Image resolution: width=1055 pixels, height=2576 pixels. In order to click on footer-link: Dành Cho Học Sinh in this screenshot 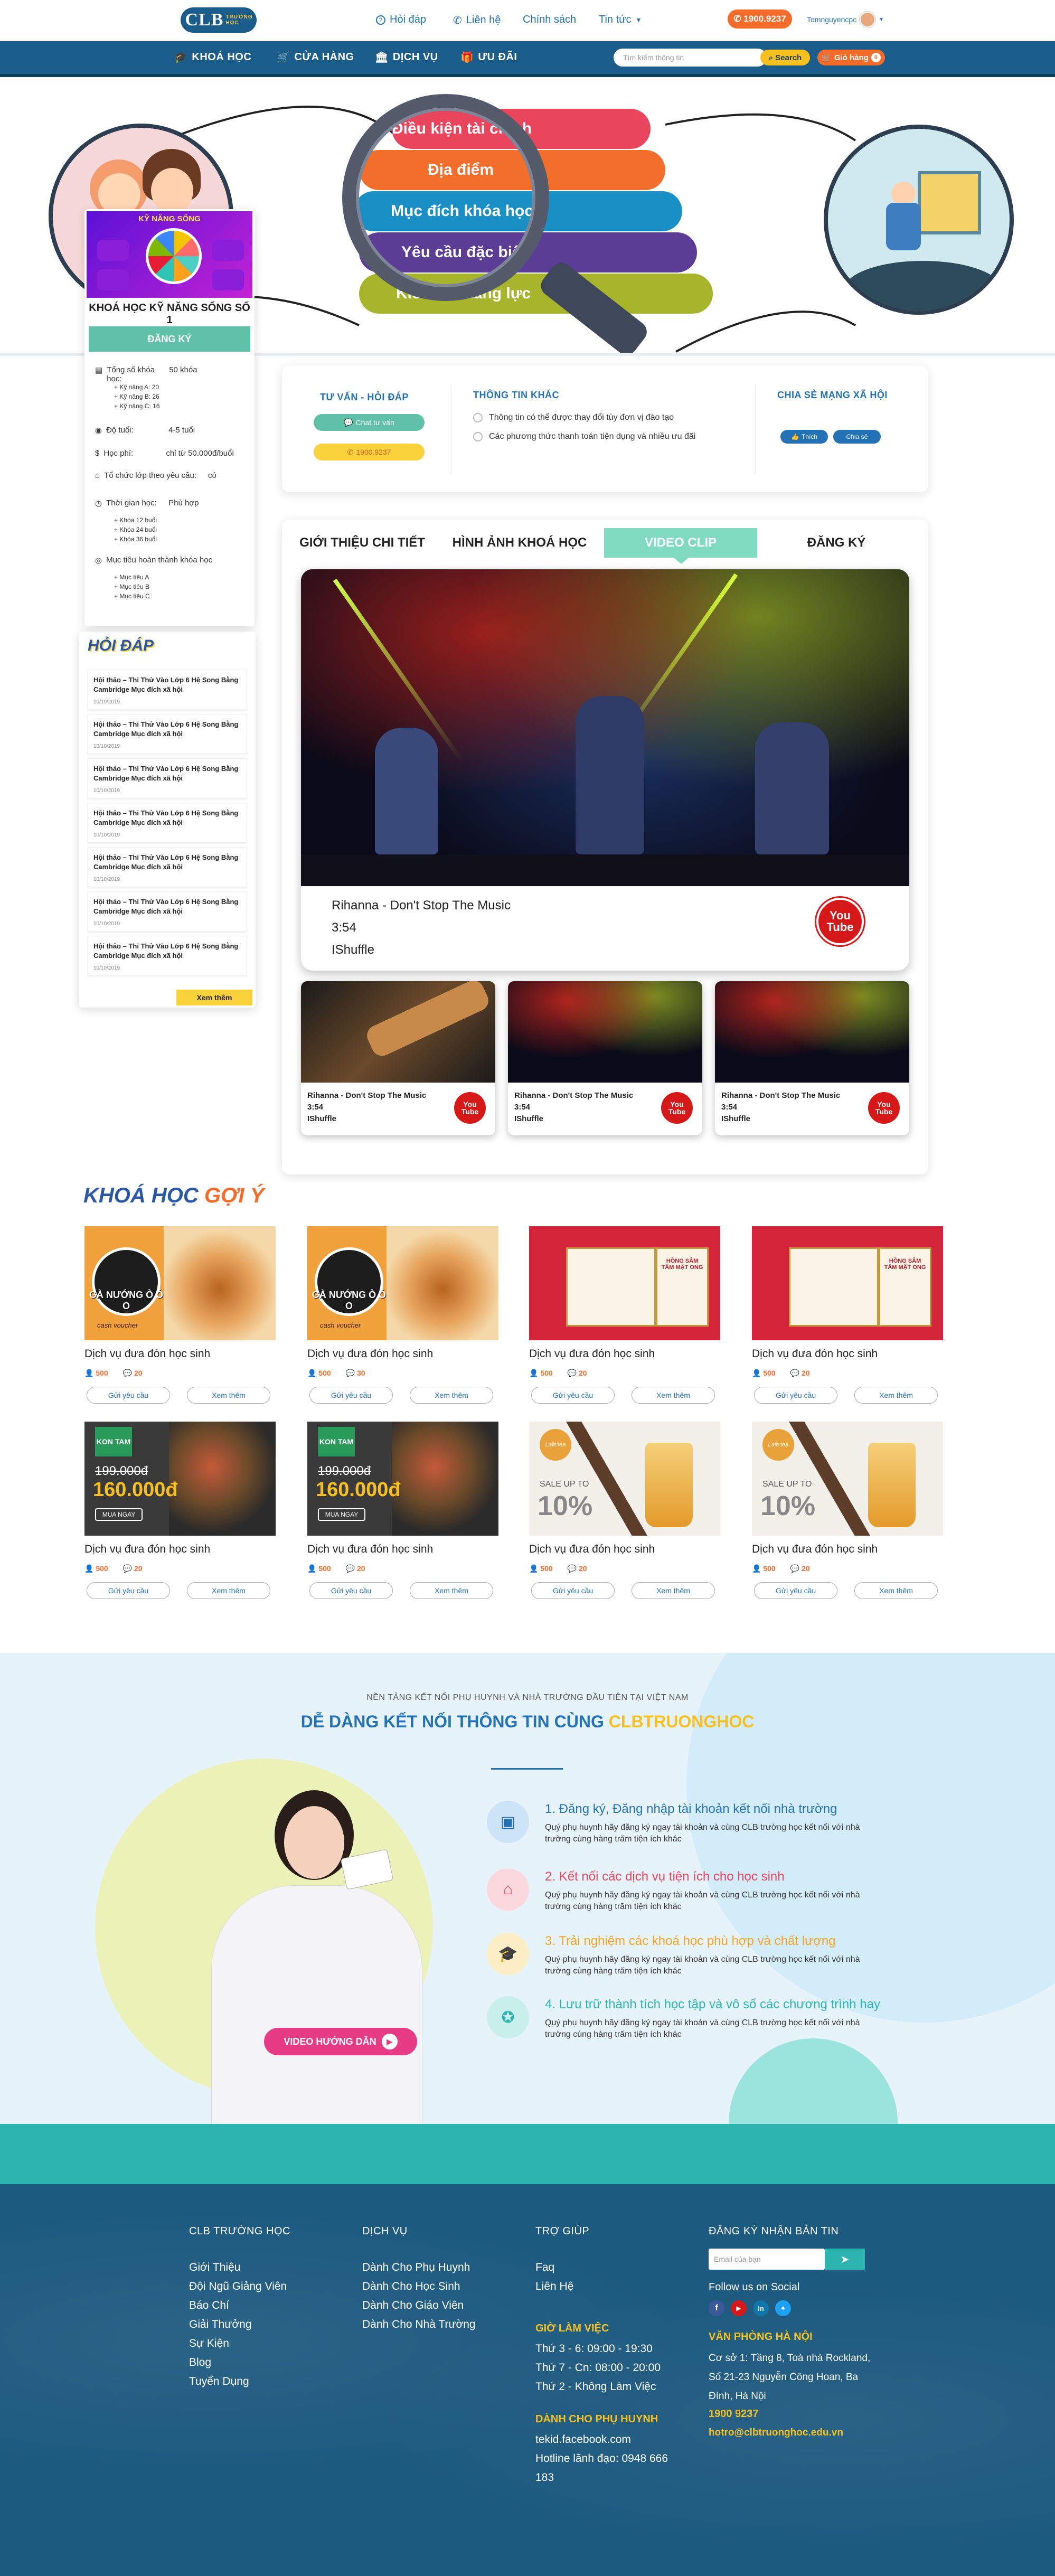, I will do `click(419, 2286)`.